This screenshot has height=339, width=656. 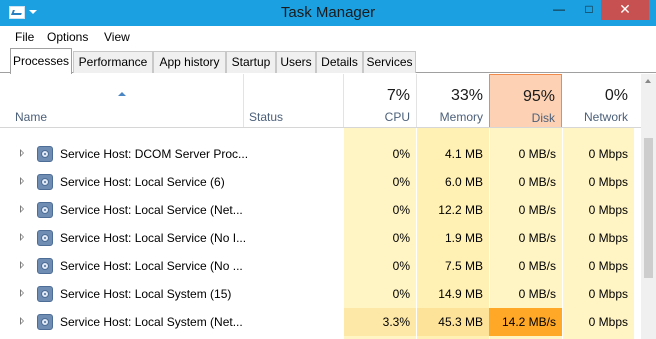 What do you see at coordinates (598, 100) in the screenshot?
I see `column-network: 0% Network` at bounding box center [598, 100].